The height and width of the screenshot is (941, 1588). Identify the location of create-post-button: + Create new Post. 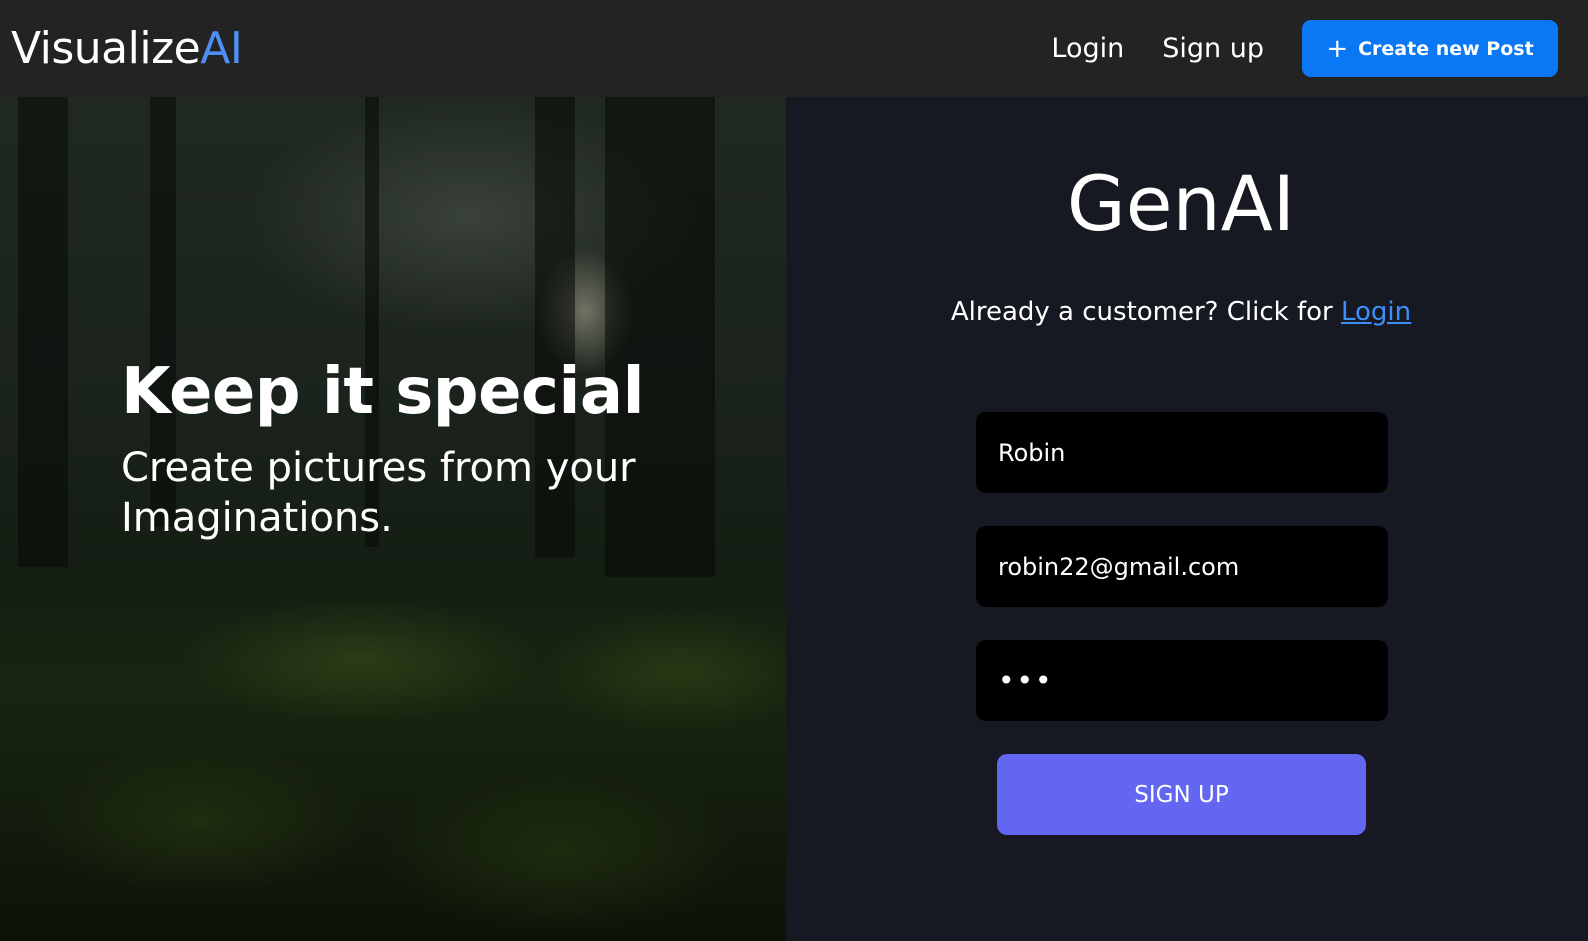
(1430, 48).